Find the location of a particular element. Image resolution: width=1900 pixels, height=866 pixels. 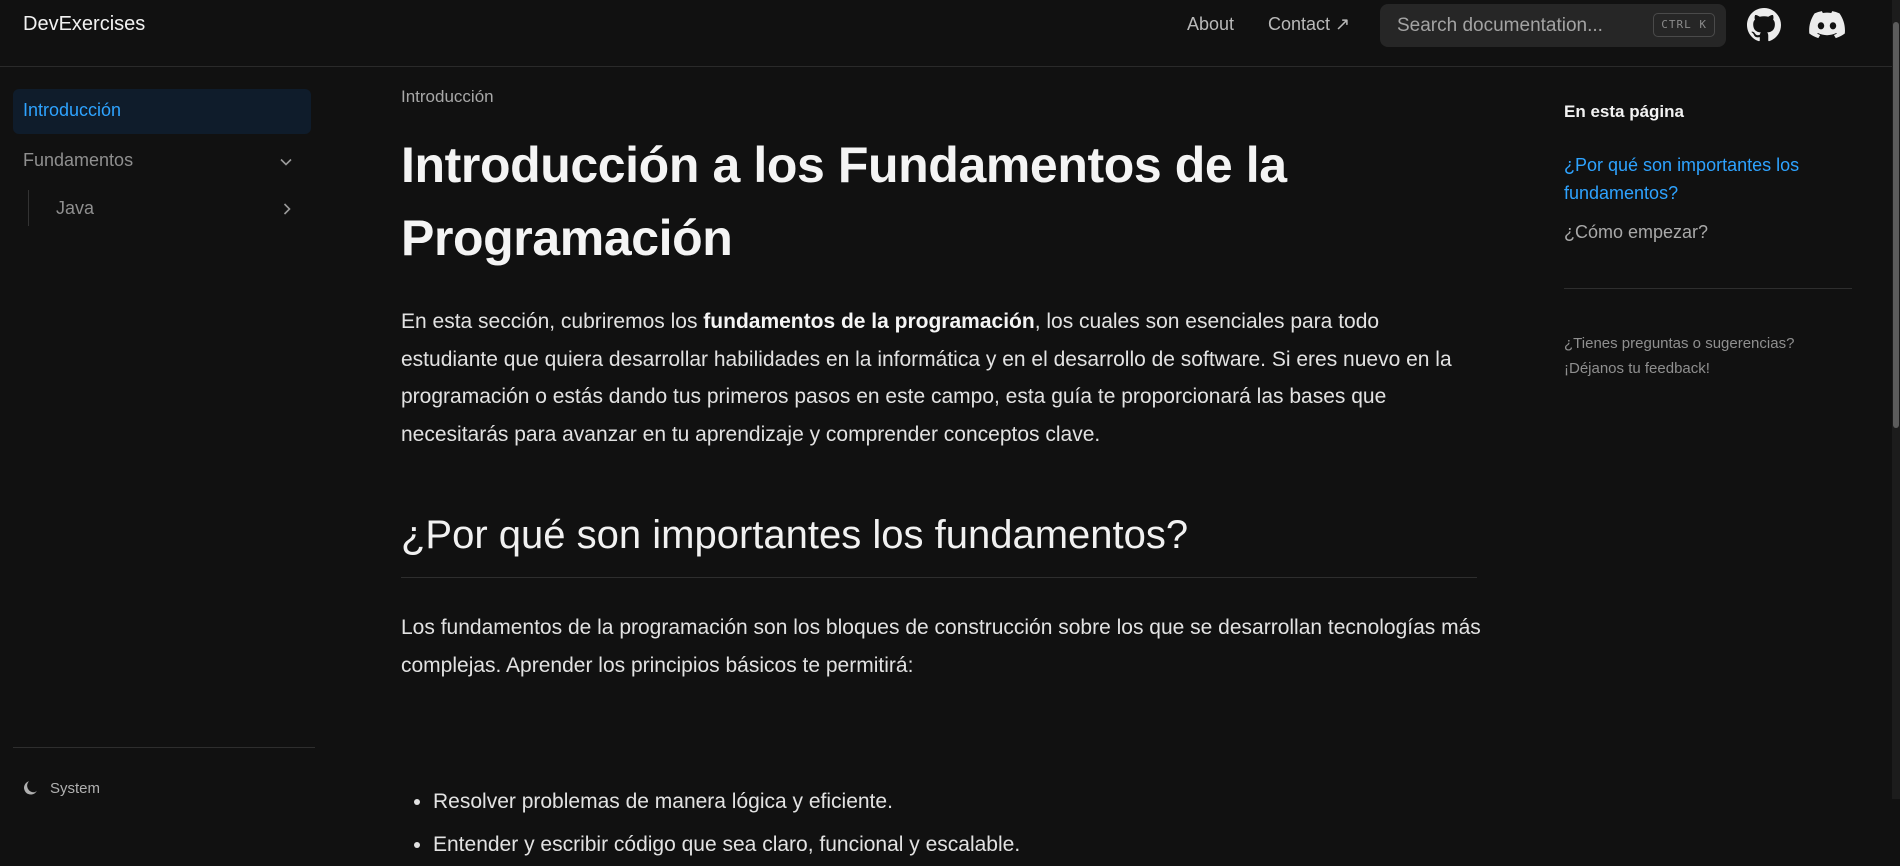

moon-icon is located at coordinates (30, 788).